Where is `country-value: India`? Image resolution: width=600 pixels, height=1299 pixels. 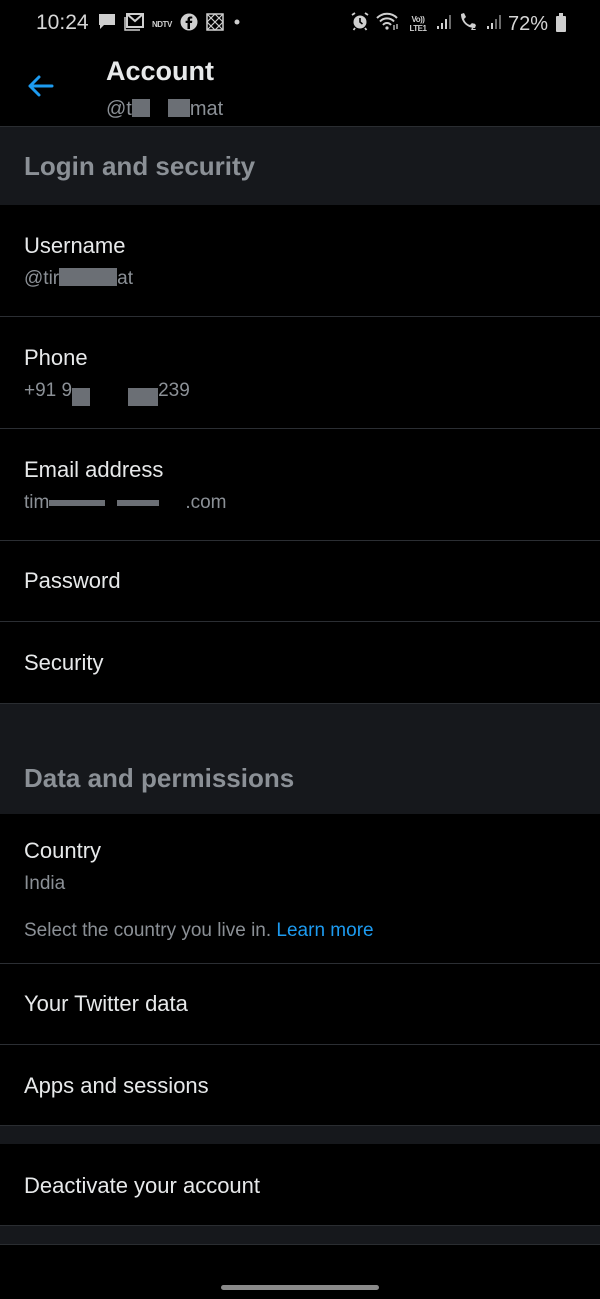
country-value: India is located at coordinates (45, 883).